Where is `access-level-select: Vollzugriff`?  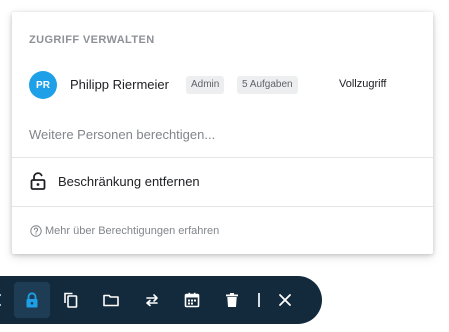
access-level-select: Vollzugriff is located at coordinates (363, 84).